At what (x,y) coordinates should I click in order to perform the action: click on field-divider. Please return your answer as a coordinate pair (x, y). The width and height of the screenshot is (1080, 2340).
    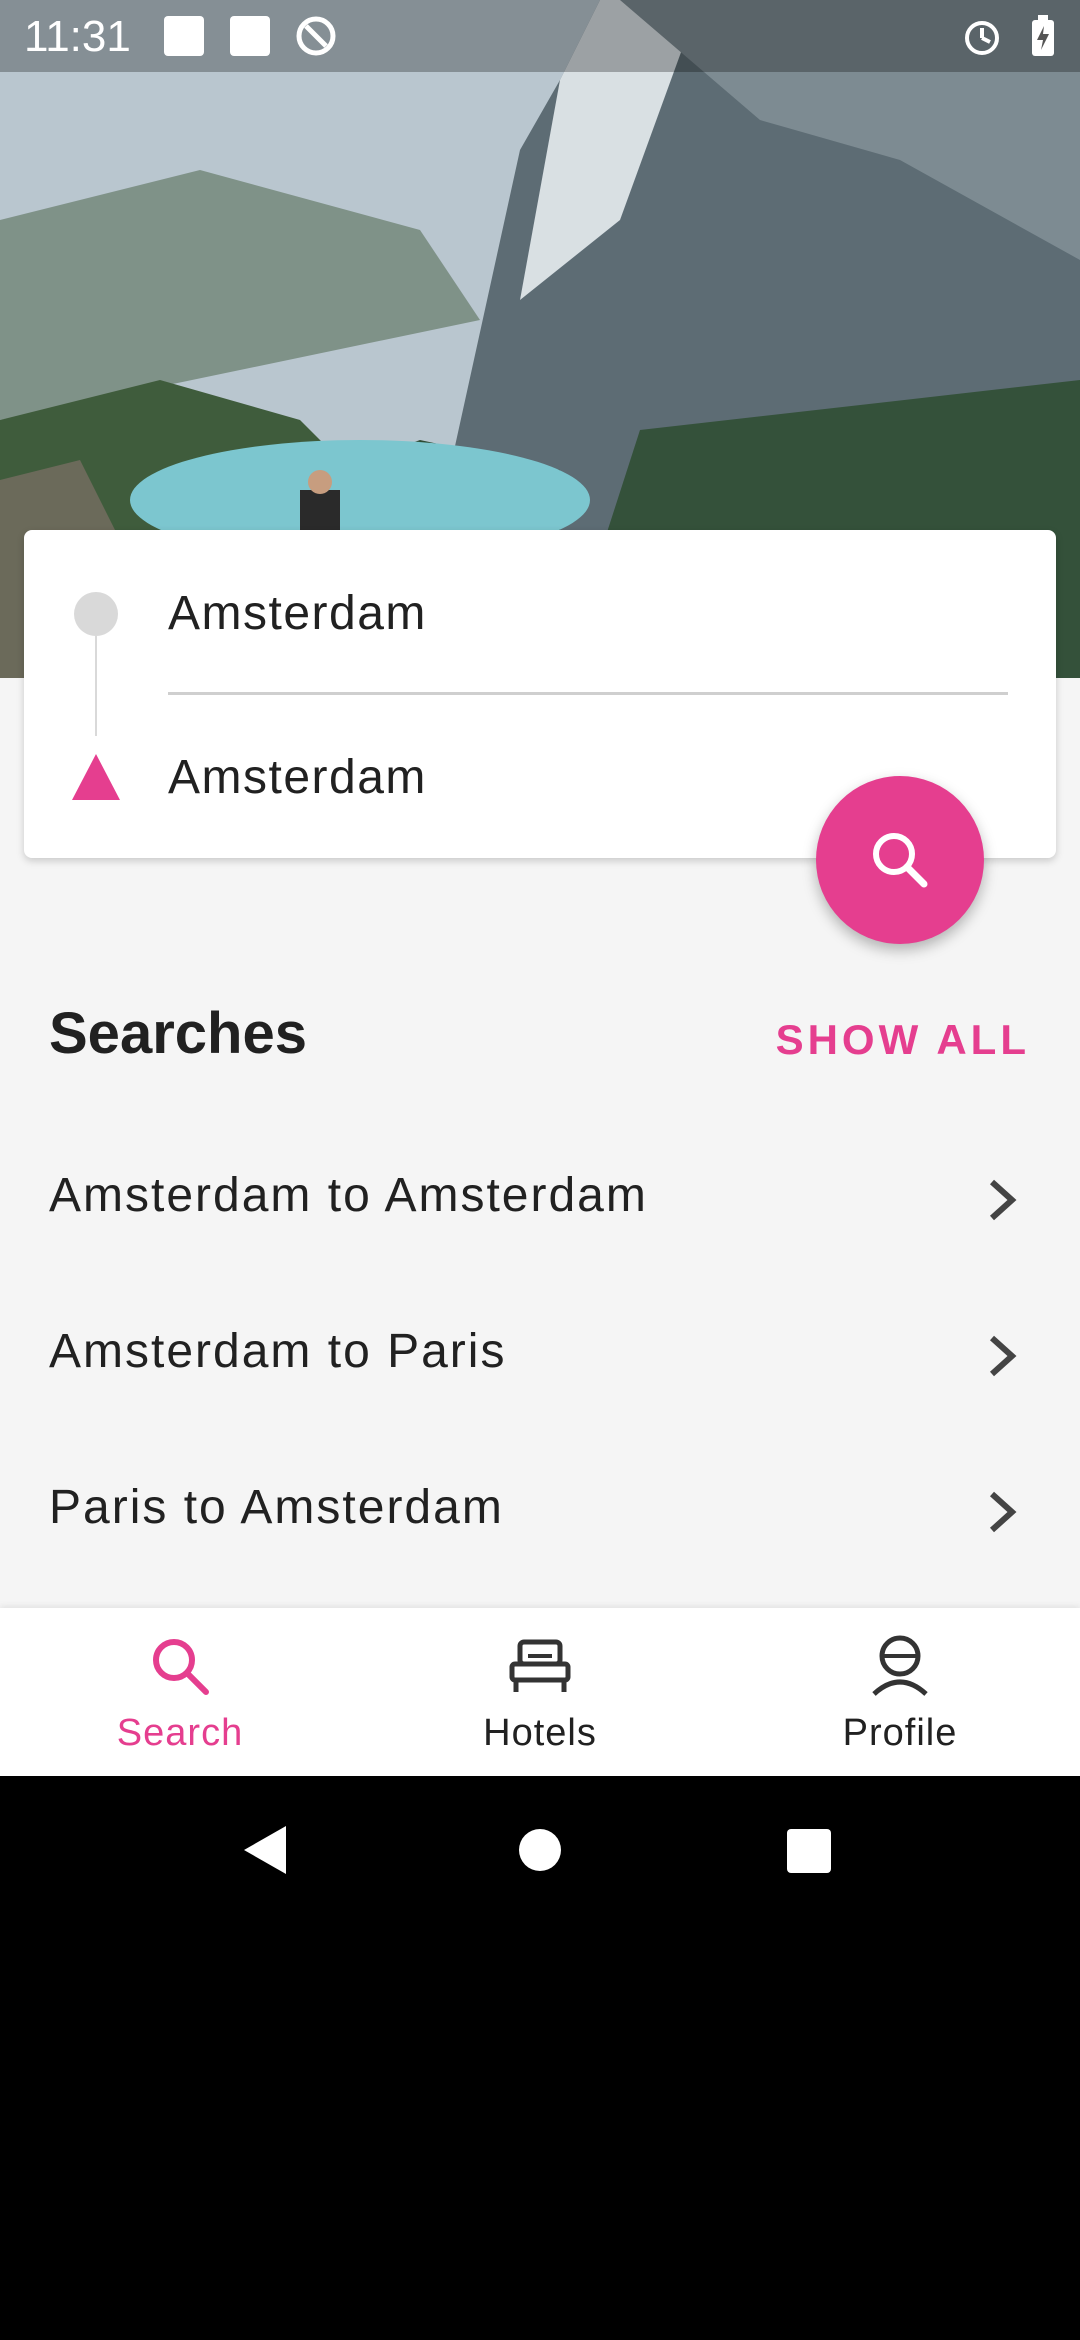
    Looking at the image, I should click on (588, 693).